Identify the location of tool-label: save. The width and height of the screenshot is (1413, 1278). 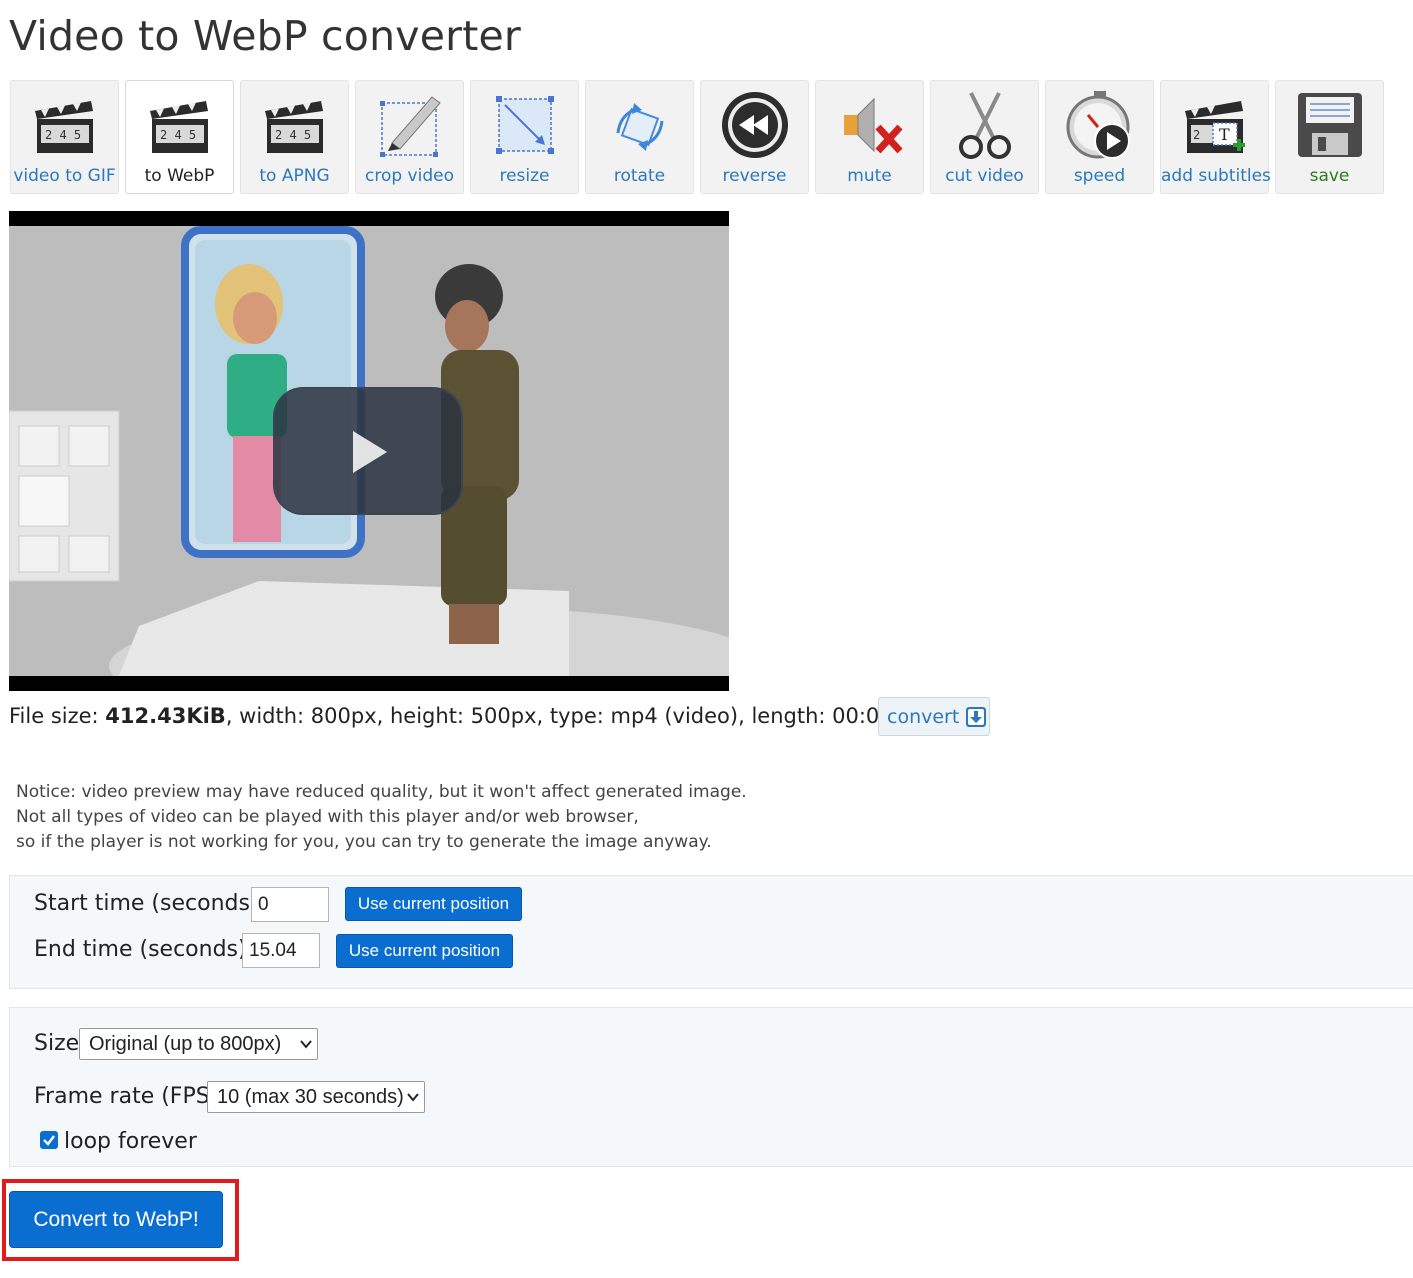
(1329, 176).